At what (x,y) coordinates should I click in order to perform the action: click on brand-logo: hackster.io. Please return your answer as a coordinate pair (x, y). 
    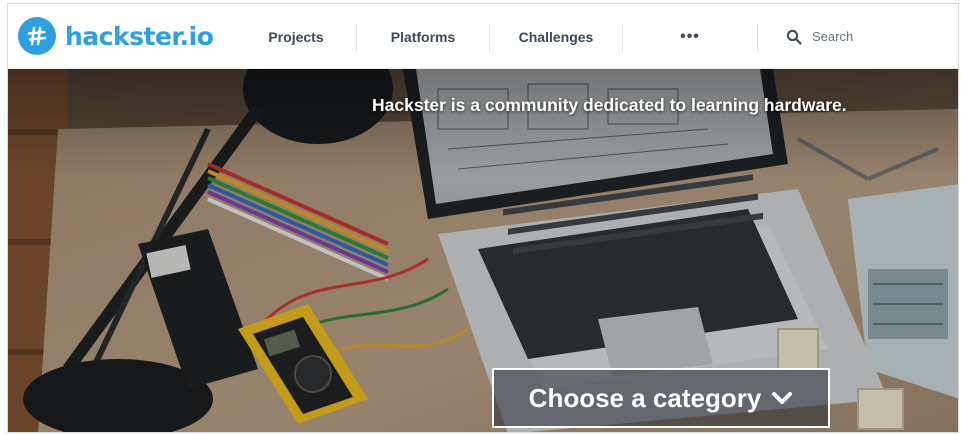
    Looking at the image, I should click on (116, 36).